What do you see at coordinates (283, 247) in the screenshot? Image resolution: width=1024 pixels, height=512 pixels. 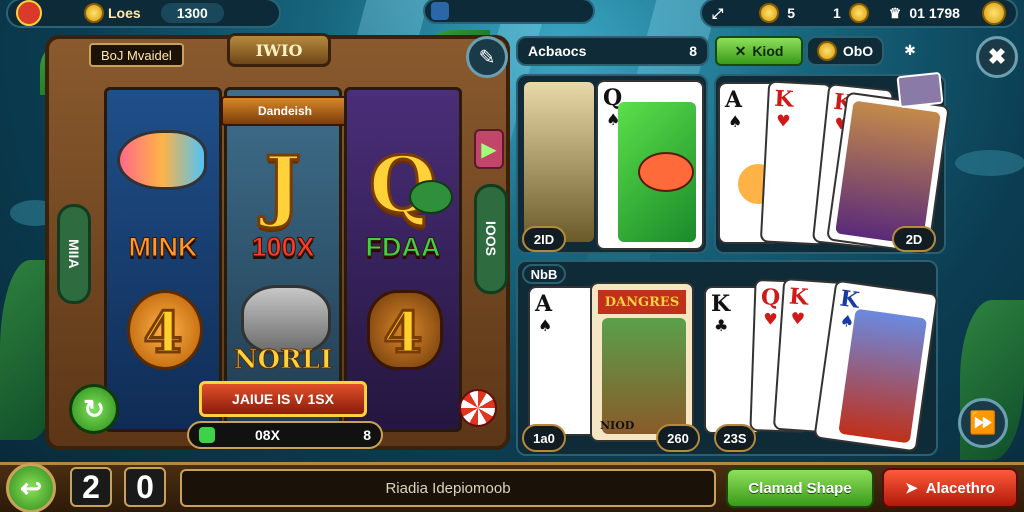 I see `row-label-2: 100X` at bounding box center [283, 247].